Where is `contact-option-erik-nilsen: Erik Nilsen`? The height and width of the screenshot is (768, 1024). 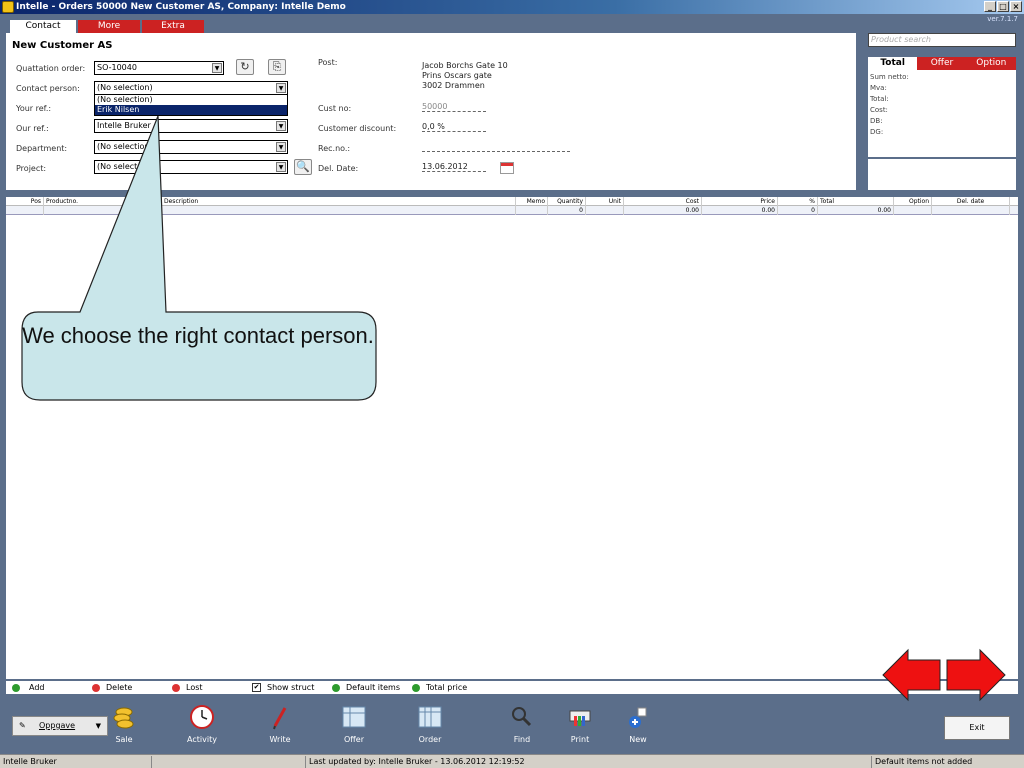
contact-option-erik-nilsen: Erik Nilsen is located at coordinates (191, 110).